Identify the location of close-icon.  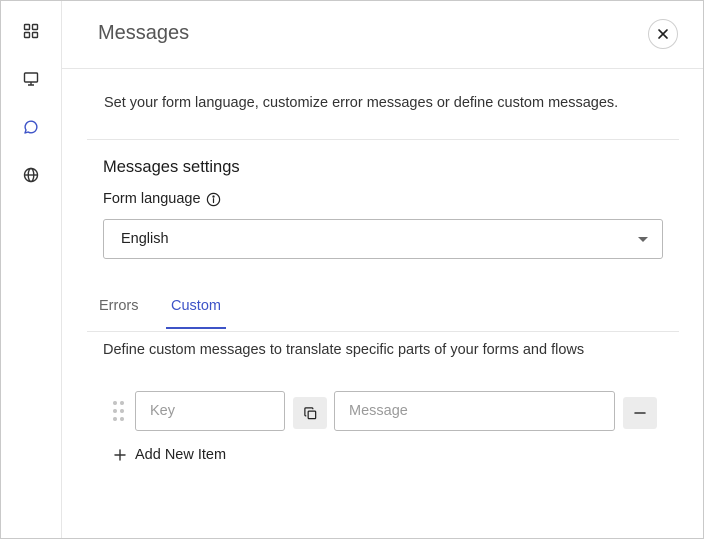
(663, 34).